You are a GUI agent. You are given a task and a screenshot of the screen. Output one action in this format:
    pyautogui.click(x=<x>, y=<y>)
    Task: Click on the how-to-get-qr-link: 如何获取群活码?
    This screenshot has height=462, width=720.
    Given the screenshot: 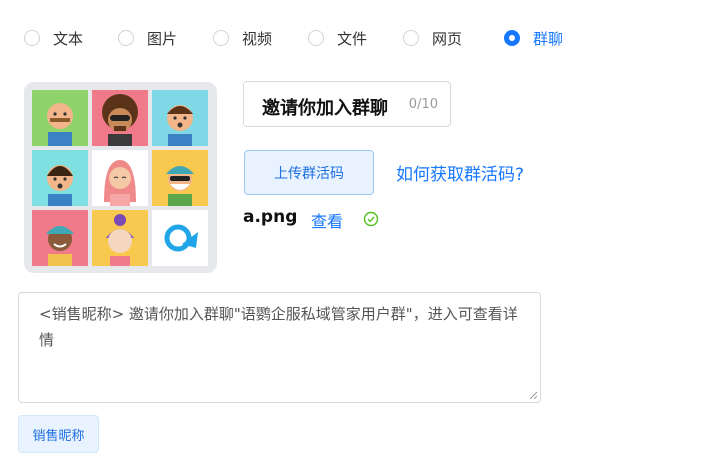 What is the action you would take?
    pyautogui.click(x=460, y=172)
    